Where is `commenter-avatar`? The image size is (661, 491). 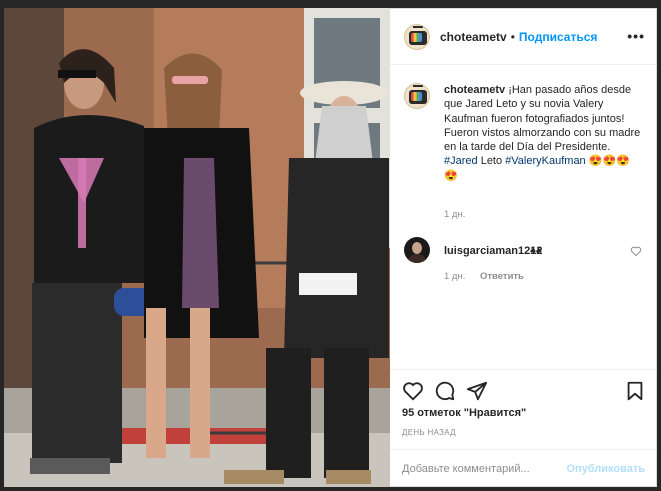
commenter-avatar is located at coordinates (417, 250).